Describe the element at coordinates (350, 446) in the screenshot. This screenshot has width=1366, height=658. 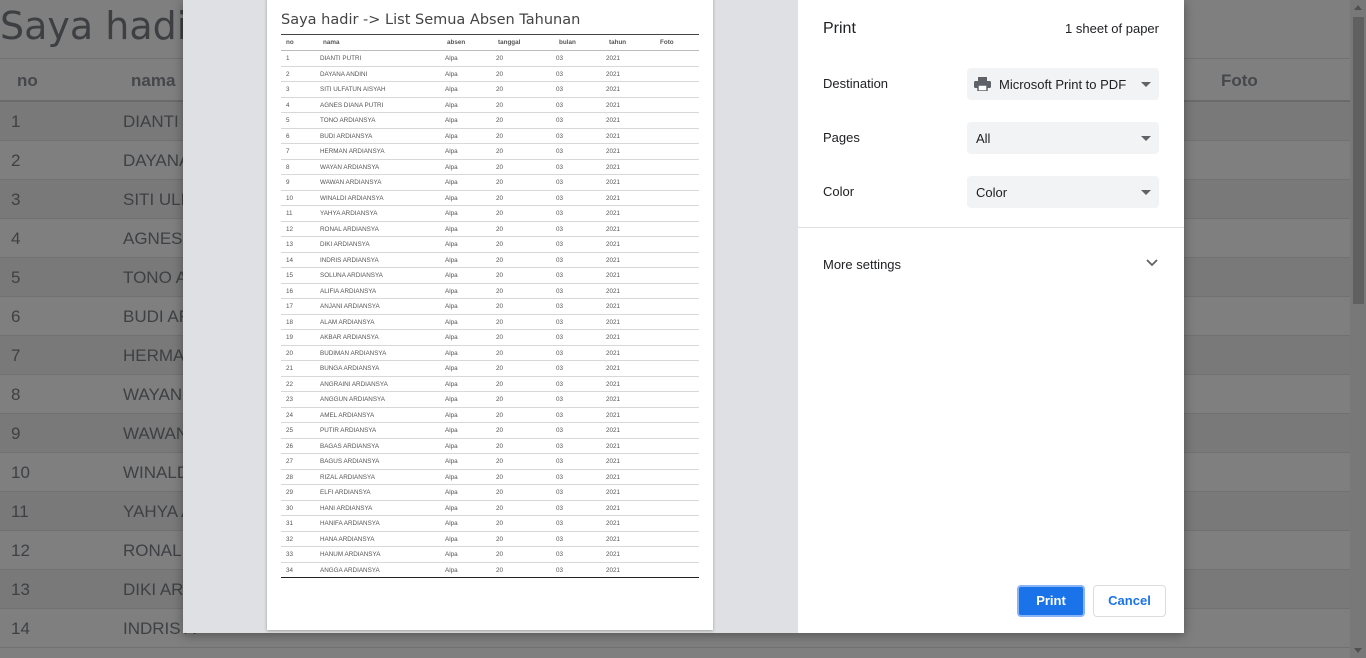
I see `preview-cell: BAGAS ARDIANSYA` at that location.